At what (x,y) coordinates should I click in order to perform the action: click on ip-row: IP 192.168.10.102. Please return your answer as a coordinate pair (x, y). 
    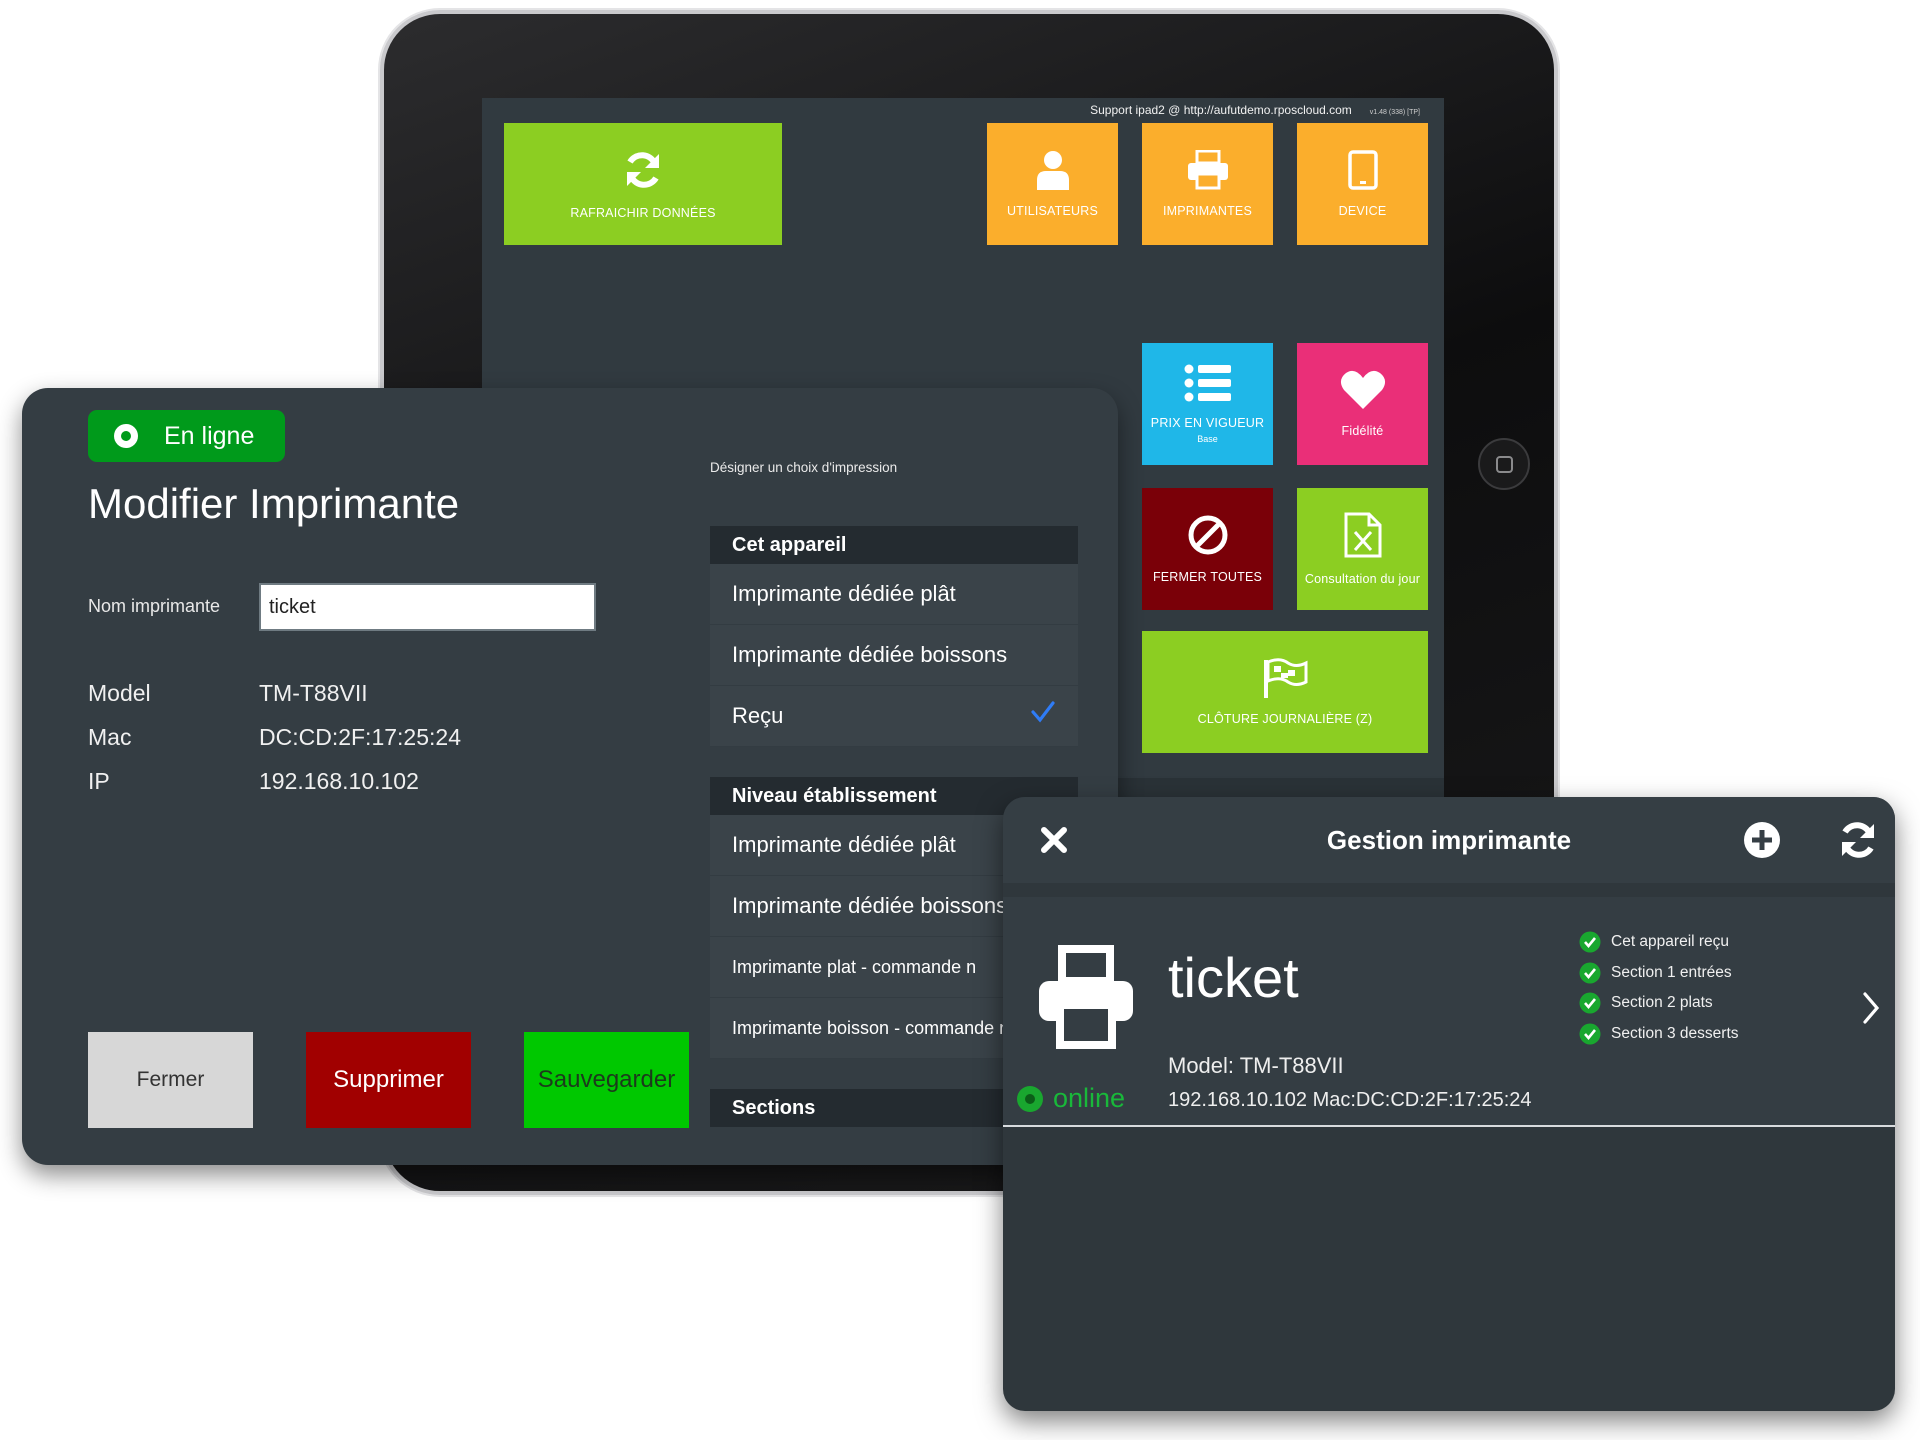
    Looking at the image, I should click on (253, 781).